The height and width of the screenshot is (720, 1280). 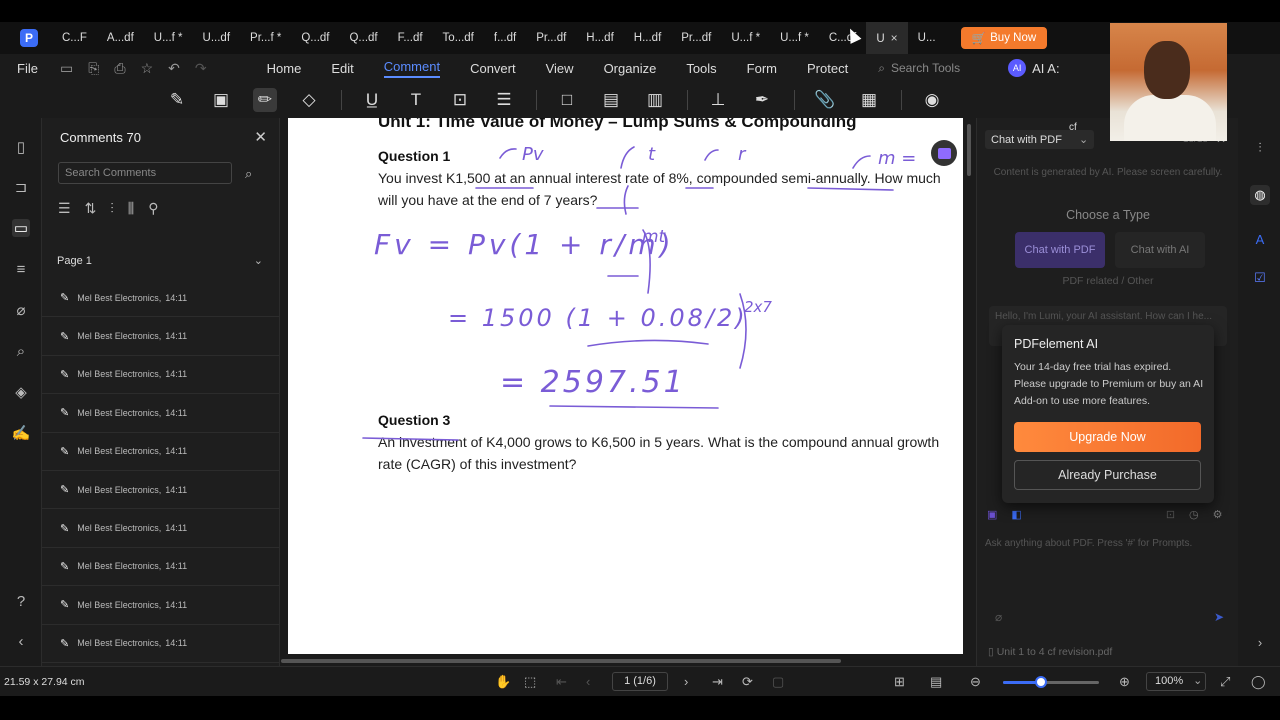 I want to click on crop-icon: ⊡, so click(x=1170, y=514).